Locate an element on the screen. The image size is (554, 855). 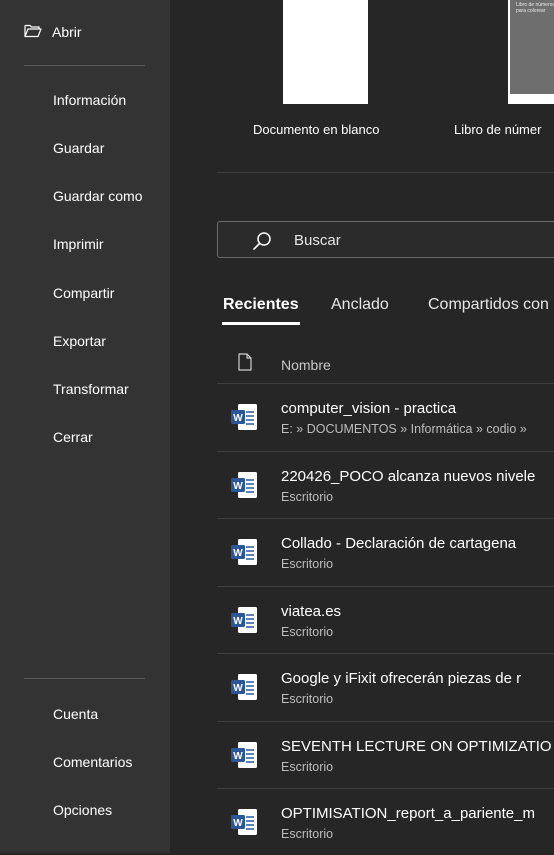
template-thumbnail: Libro de números para colorear is located at coordinates (532, 47).